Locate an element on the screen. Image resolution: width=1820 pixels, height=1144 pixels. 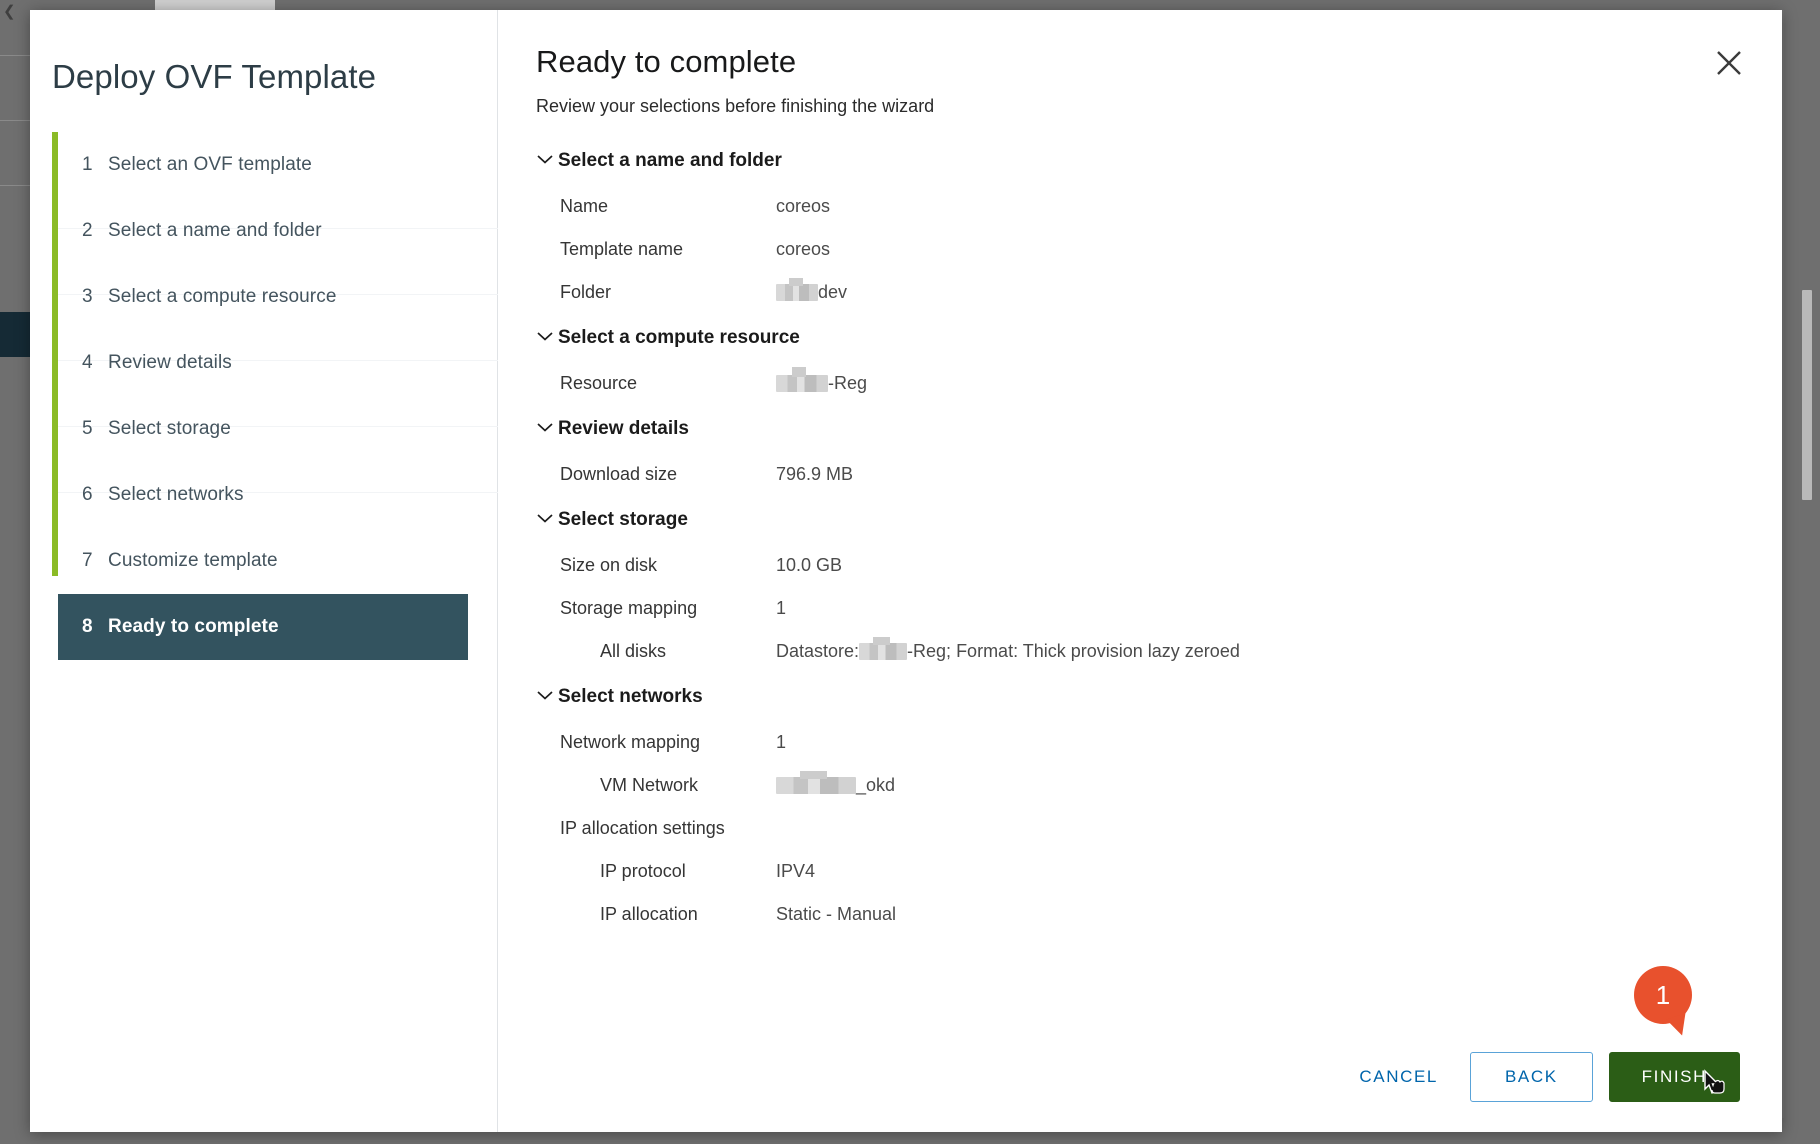
sidebar-step-6: 6 Select networks is located at coordinates (274, 495).